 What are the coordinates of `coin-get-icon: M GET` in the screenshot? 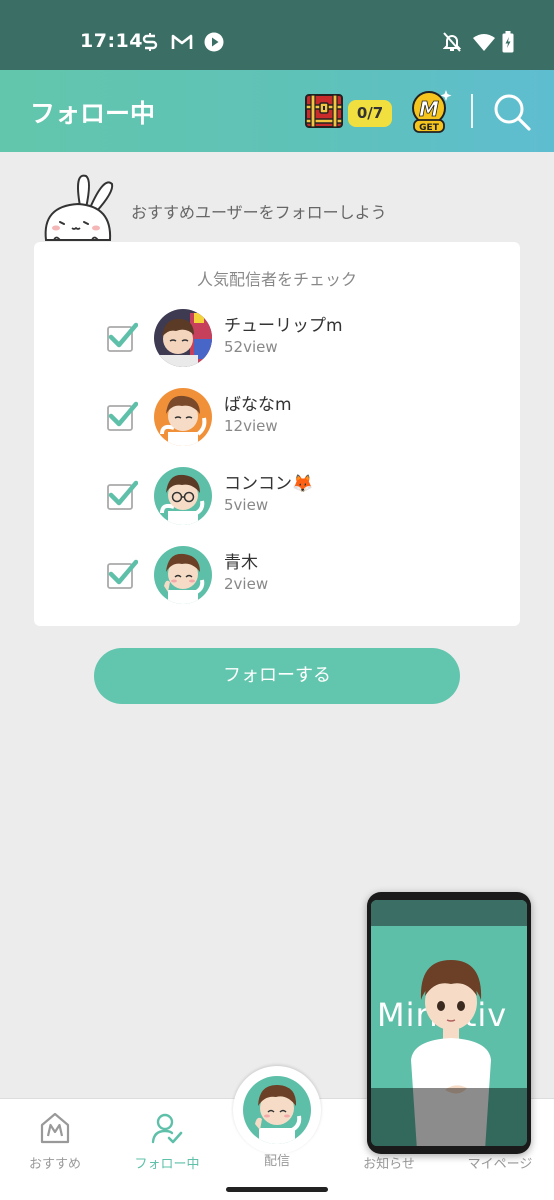 It's located at (431, 111).